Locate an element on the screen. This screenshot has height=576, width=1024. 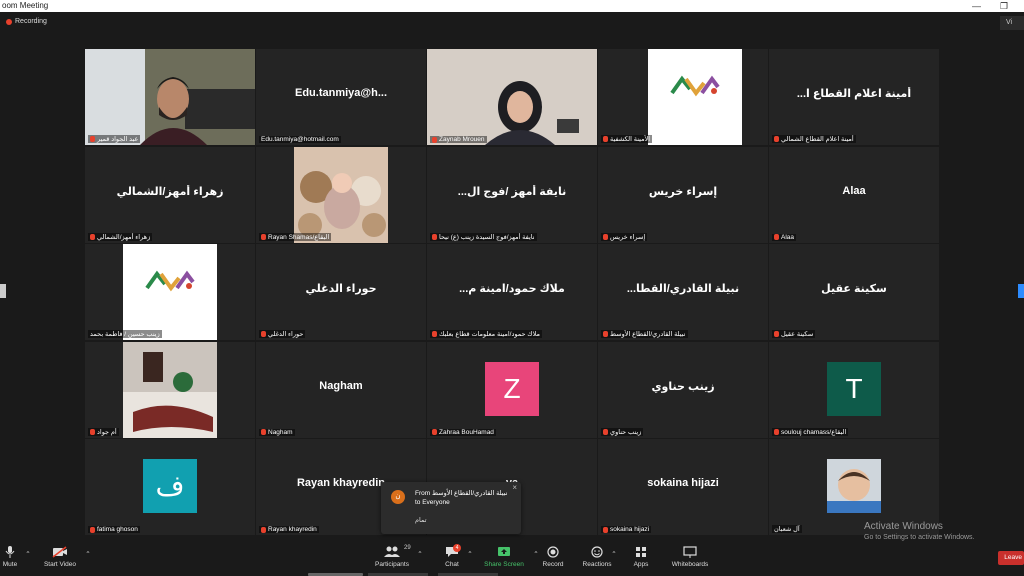
participant-name: إسراء خريس is located at coordinates (628, 237).